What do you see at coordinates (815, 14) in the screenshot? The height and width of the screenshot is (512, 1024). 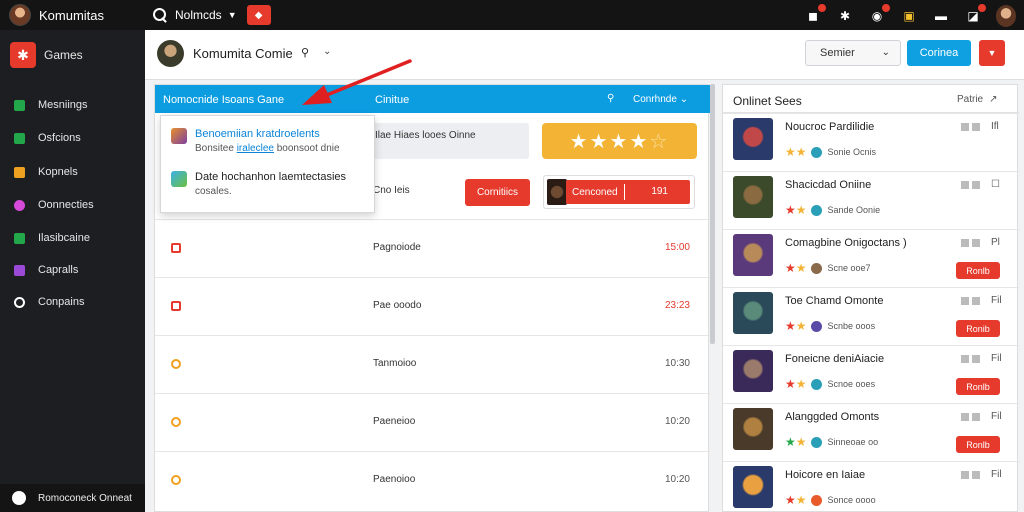 I see `notifications-icon: ◼` at bounding box center [815, 14].